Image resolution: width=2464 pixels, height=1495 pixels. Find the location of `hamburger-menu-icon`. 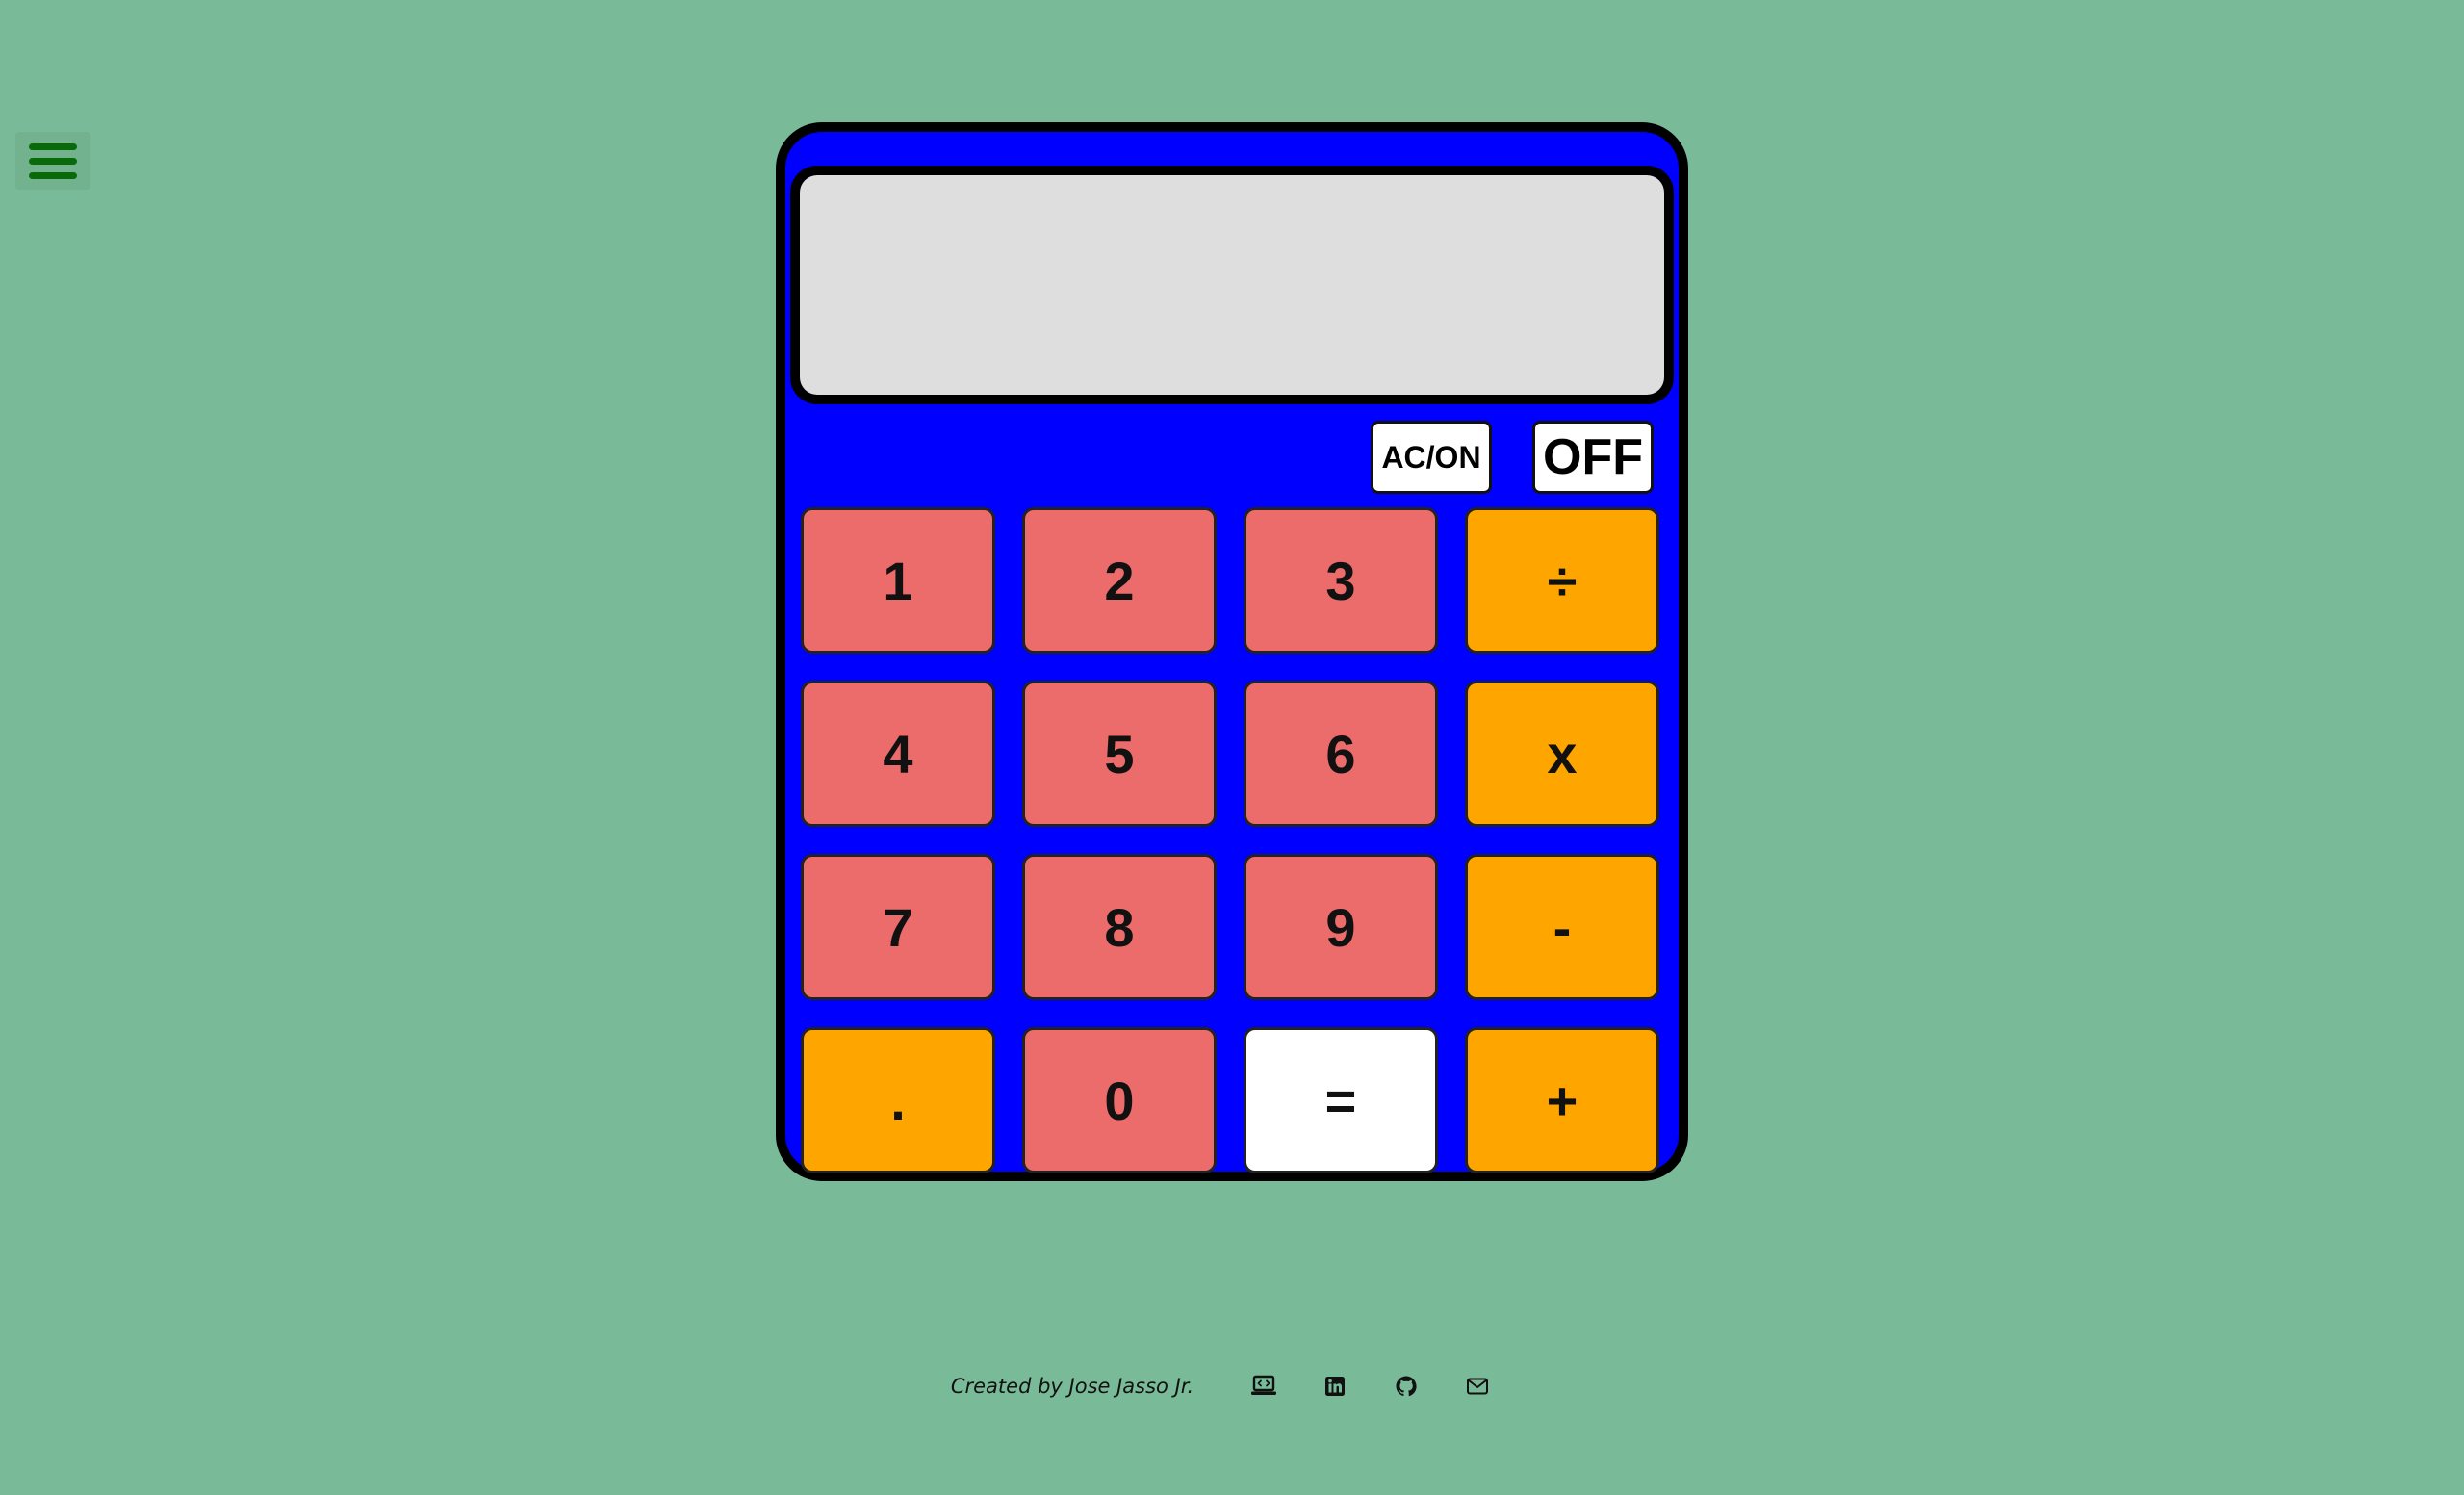

hamburger-menu-icon is located at coordinates (53, 146).